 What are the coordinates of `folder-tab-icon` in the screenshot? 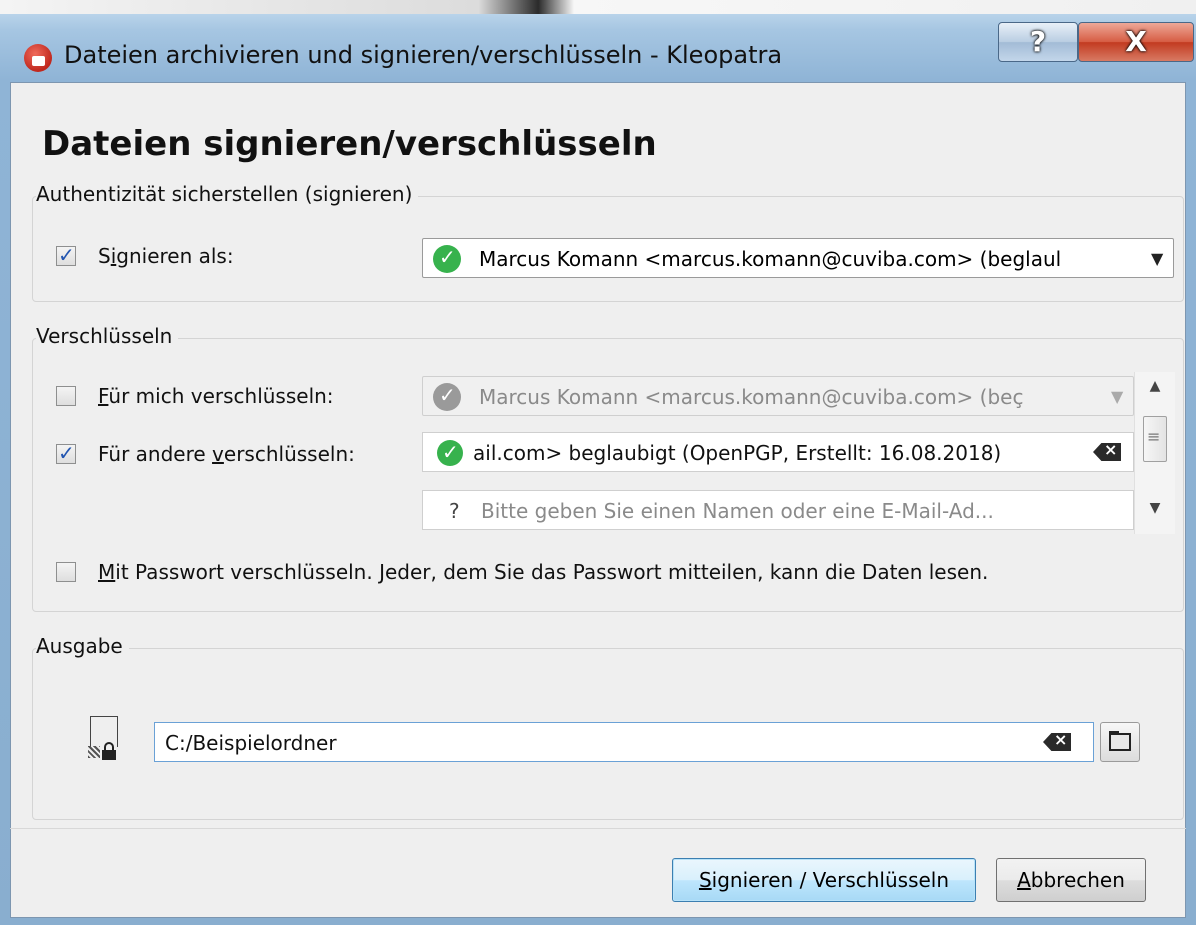 It's located at (1114, 733).